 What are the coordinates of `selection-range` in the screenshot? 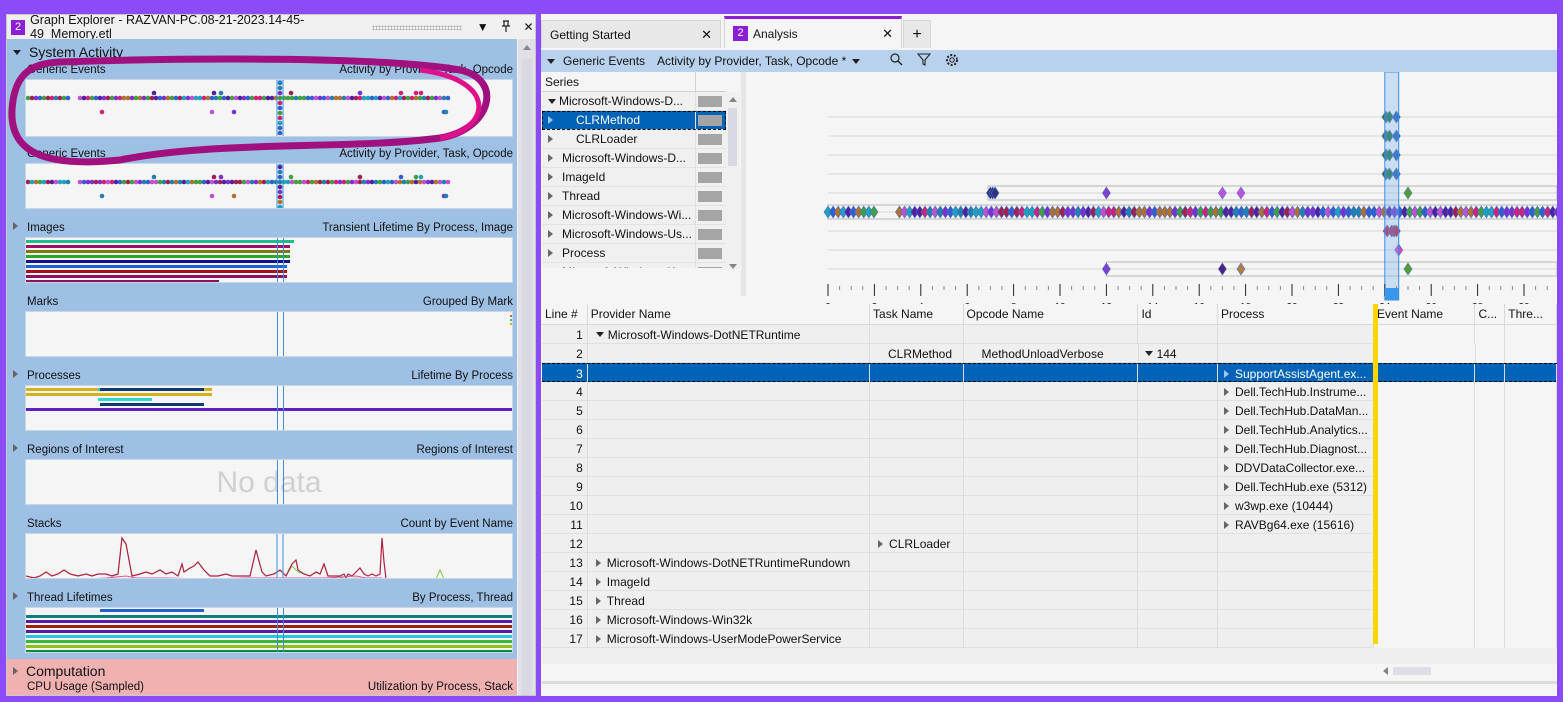 It's located at (1392, 186).